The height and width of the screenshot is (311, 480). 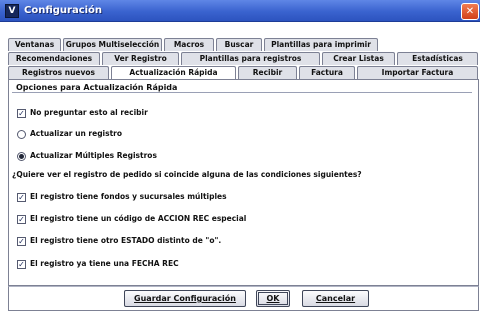 I want to click on tab-crear-listas: Crear Listas, so click(x=358, y=58).